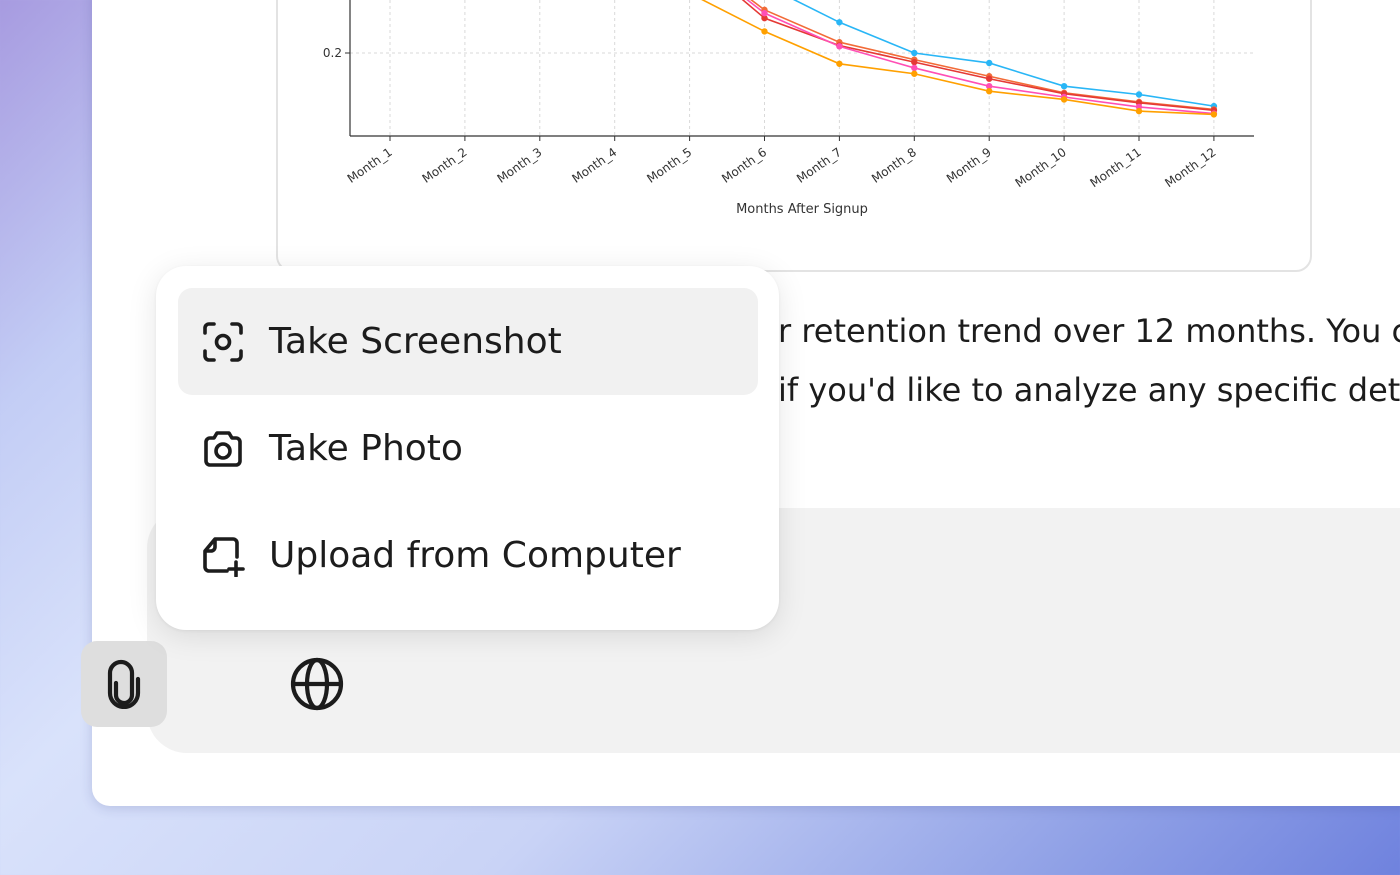 Image resolution: width=1400 pixels, height=875 pixels. Describe the element at coordinates (332, 53) in the screenshot. I see `y-tick-label: 0.2` at that location.